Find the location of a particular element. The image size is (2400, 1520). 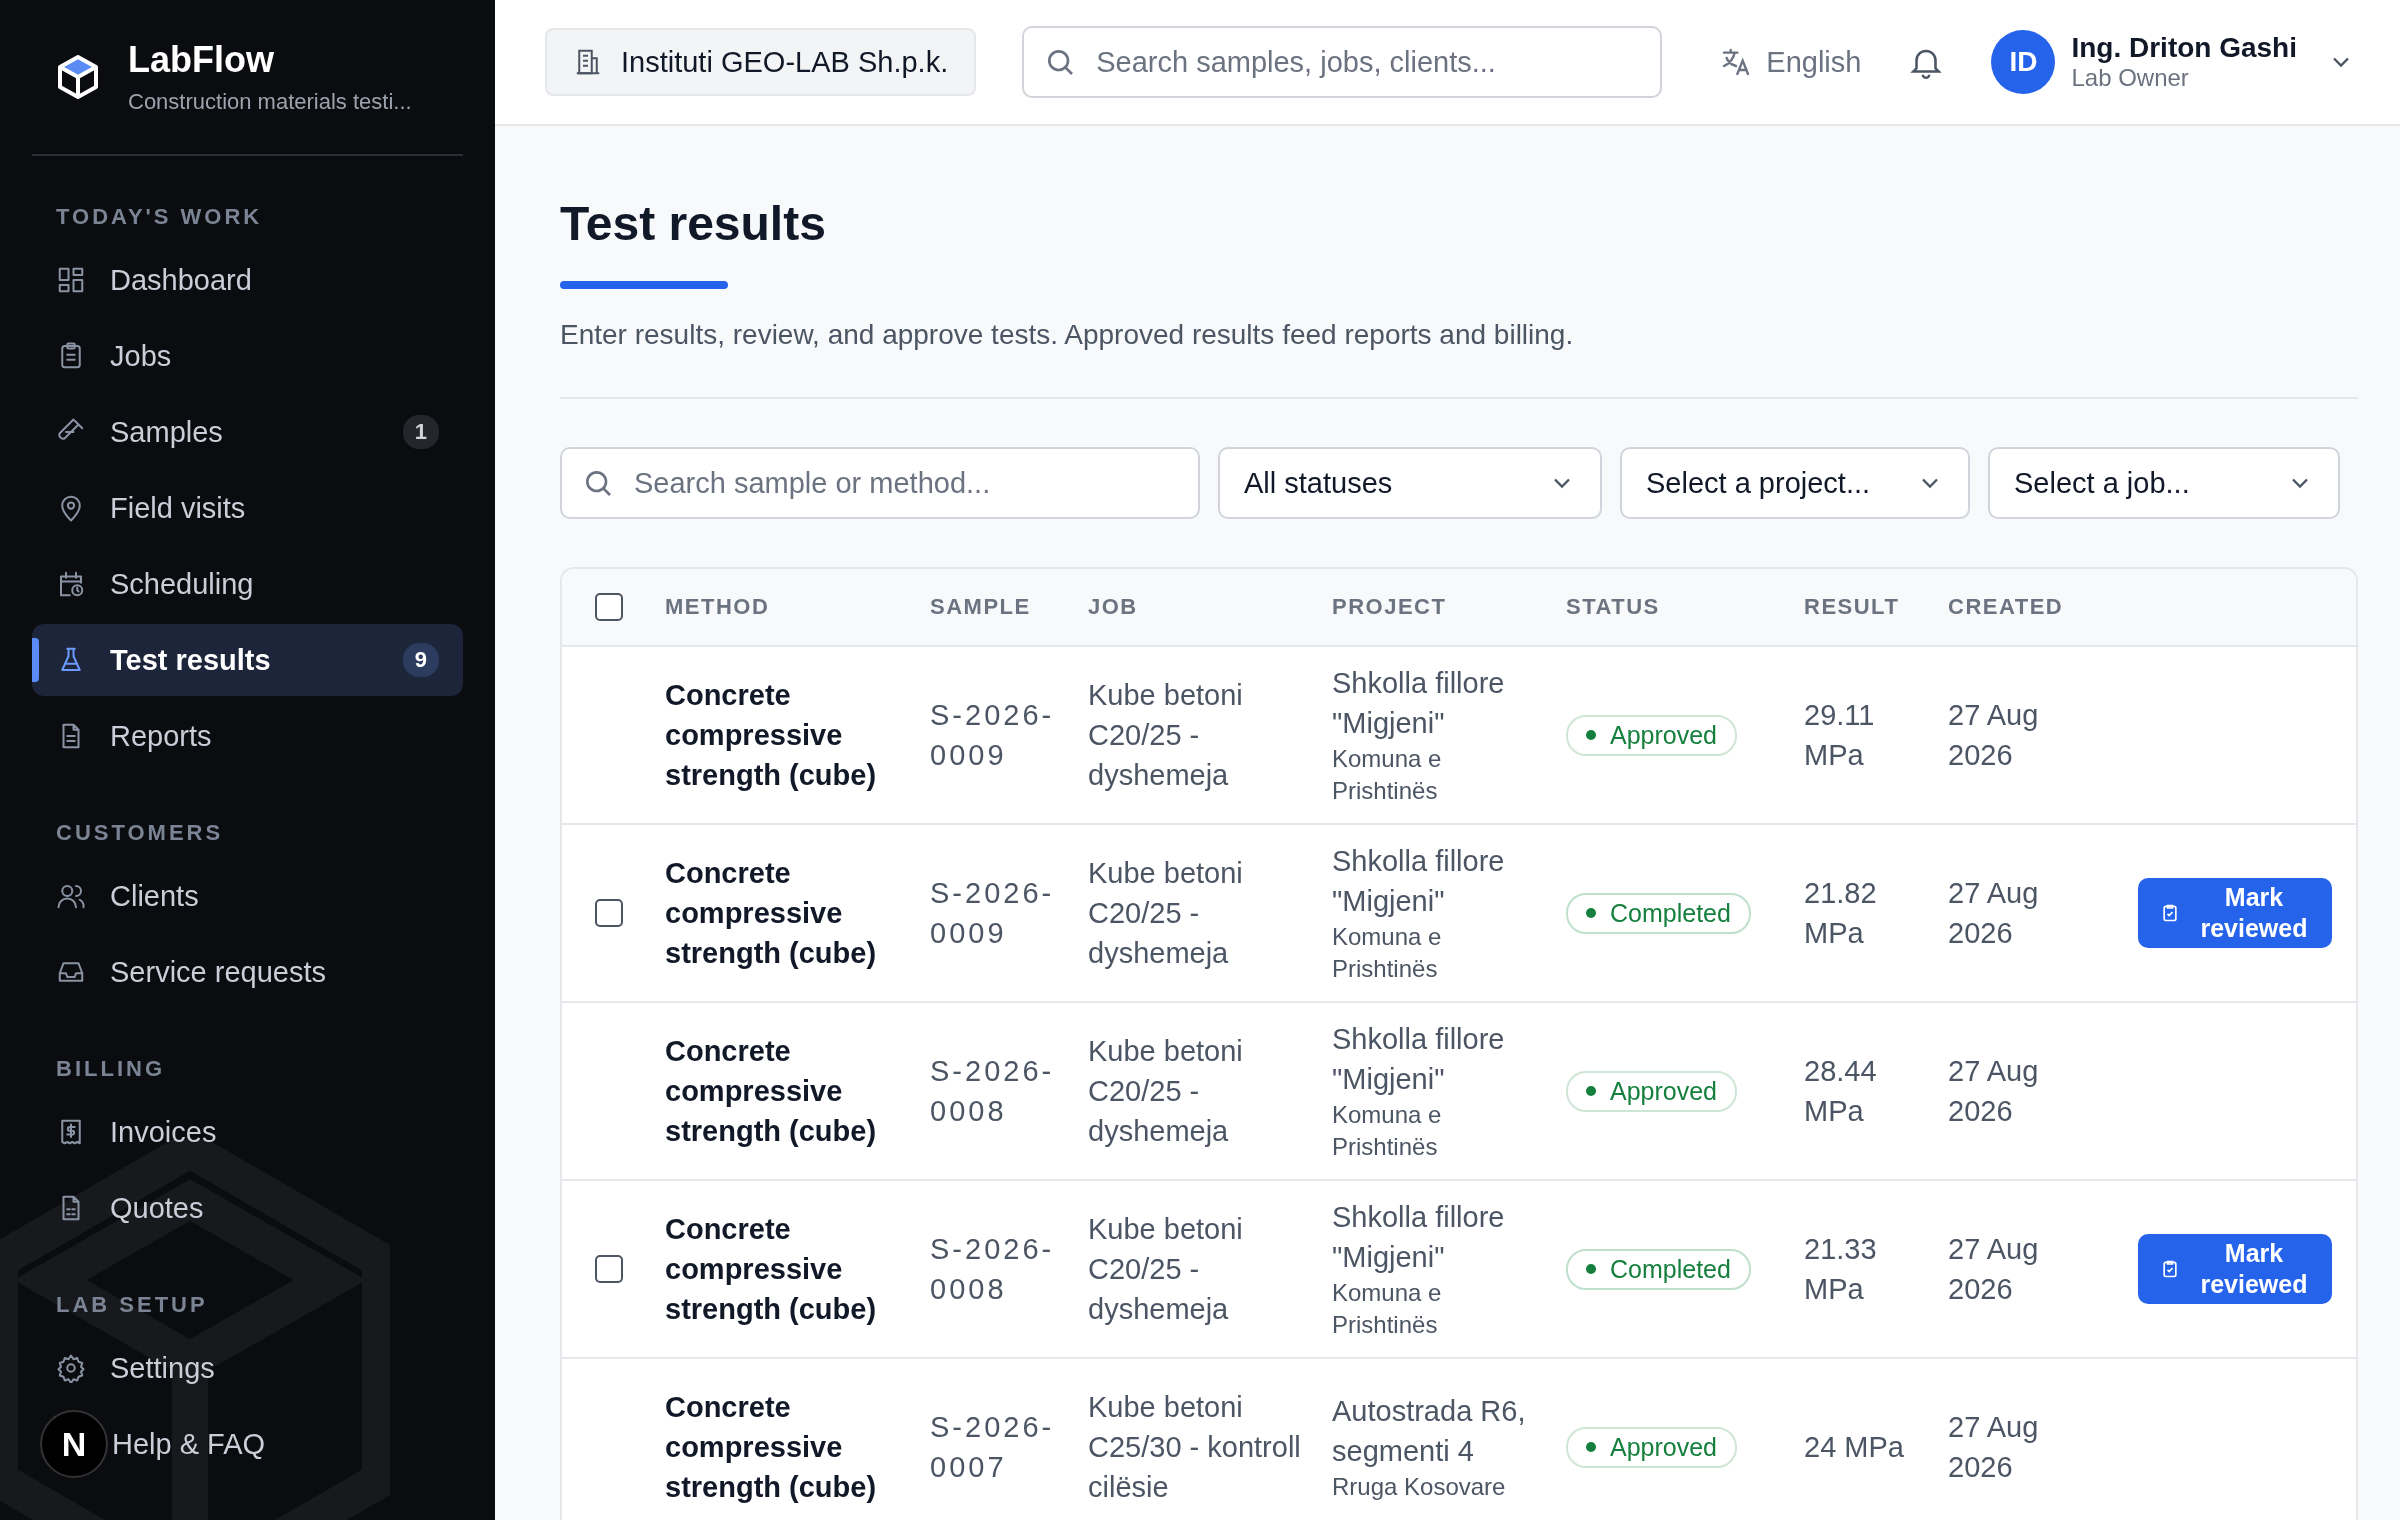

result-cell-text: 24 MPa is located at coordinates (1854, 1447).